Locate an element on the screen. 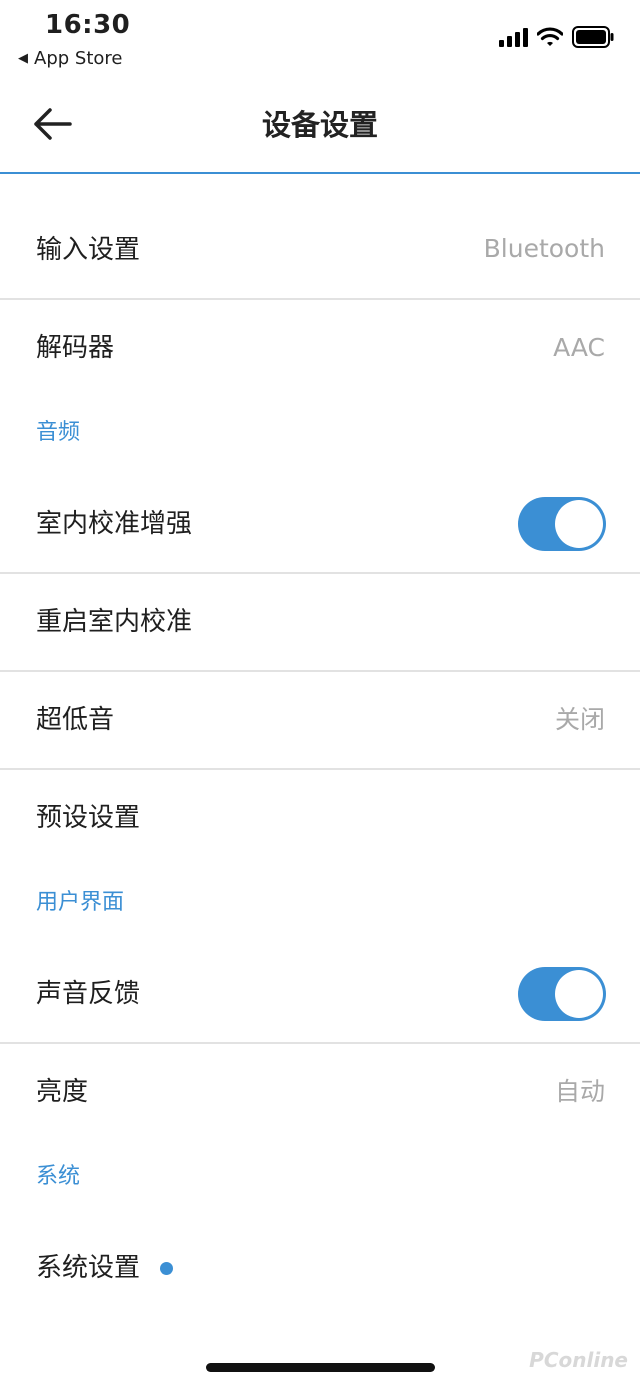 The width and height of the screenshot is (640, 1386). section-user-interface: 用户界面 is located at coordinates (320, 906).